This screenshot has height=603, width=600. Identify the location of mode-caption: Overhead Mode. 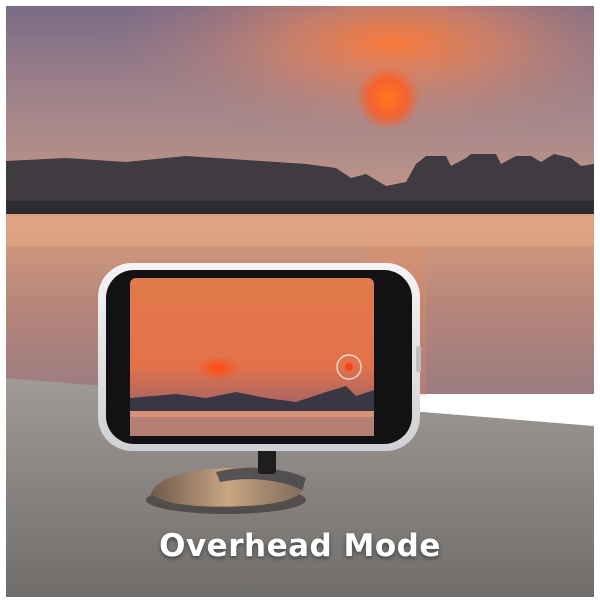
(300, 546).